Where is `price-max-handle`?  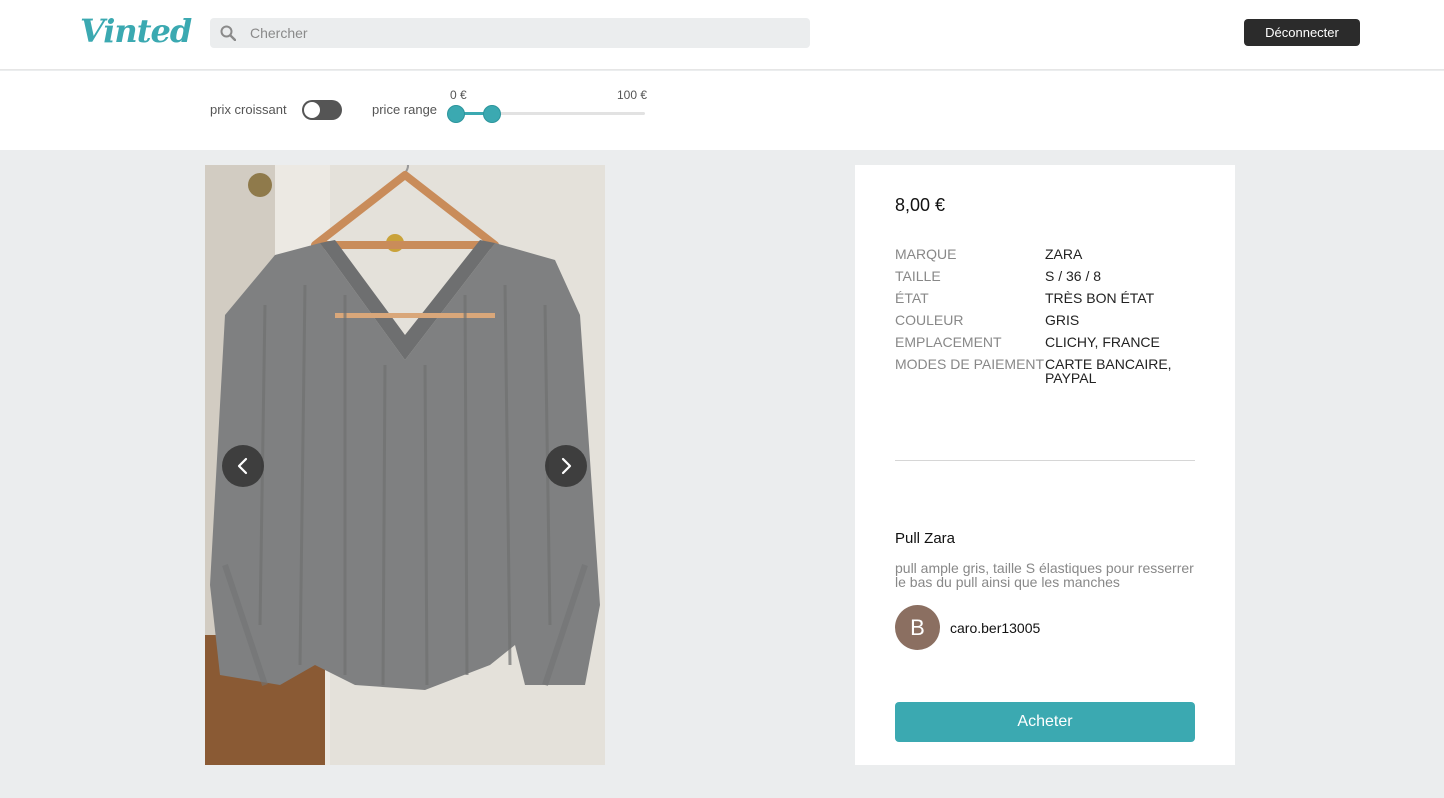
price-max-handle is located at coordinates (492, 114).